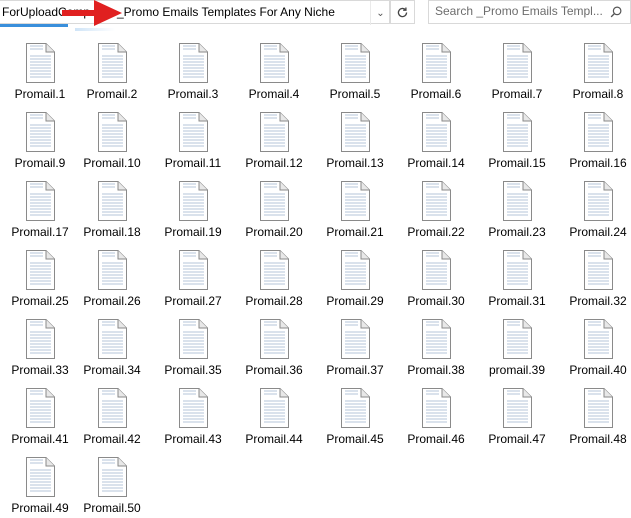  Describe the element at coordinates (274, 208) in the screenshot. I see `file-item: Promail.20` at that location.